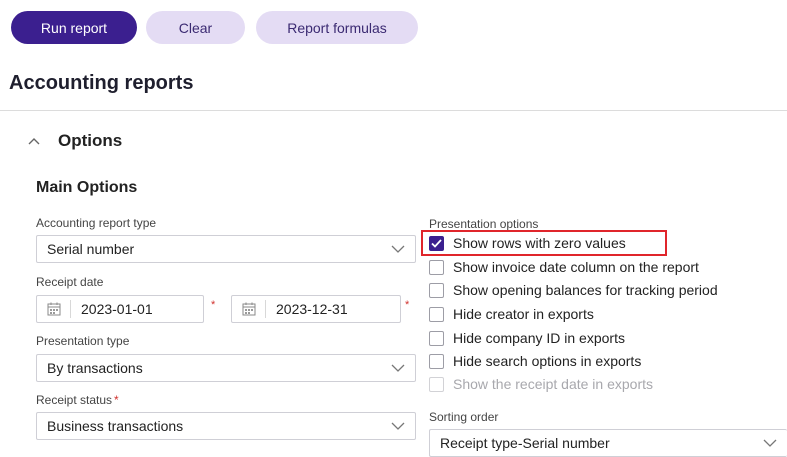 This screenshot has height=457, width=787. Describe the element at coordinates (525, 443) in the screenshot. I see `sorting-order-value: Receipt type-Serial number` at that location.